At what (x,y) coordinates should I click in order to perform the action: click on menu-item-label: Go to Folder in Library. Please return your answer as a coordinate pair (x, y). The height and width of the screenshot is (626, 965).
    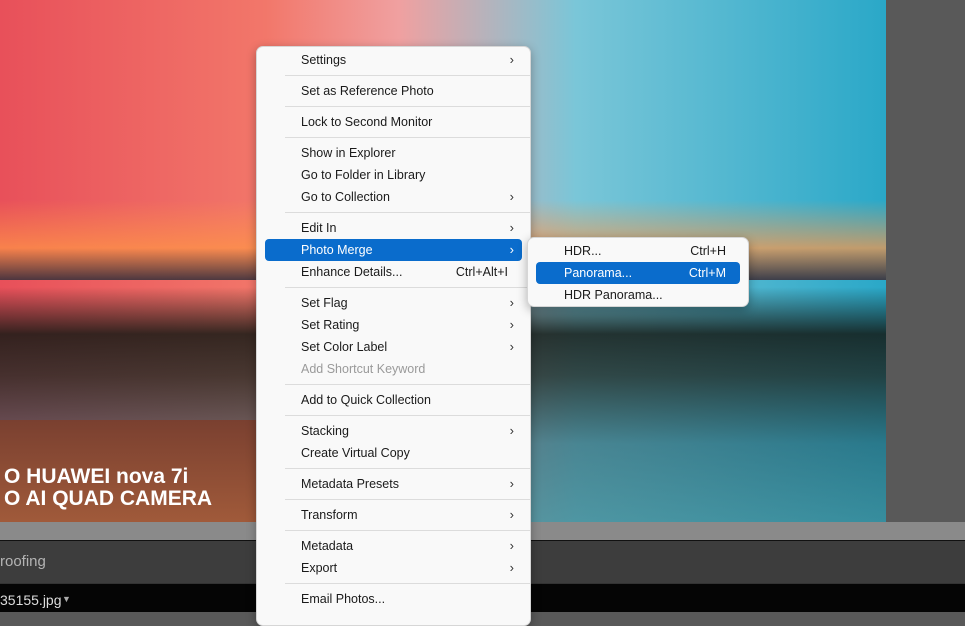
    Looking at the image, I should click on (363, 175).